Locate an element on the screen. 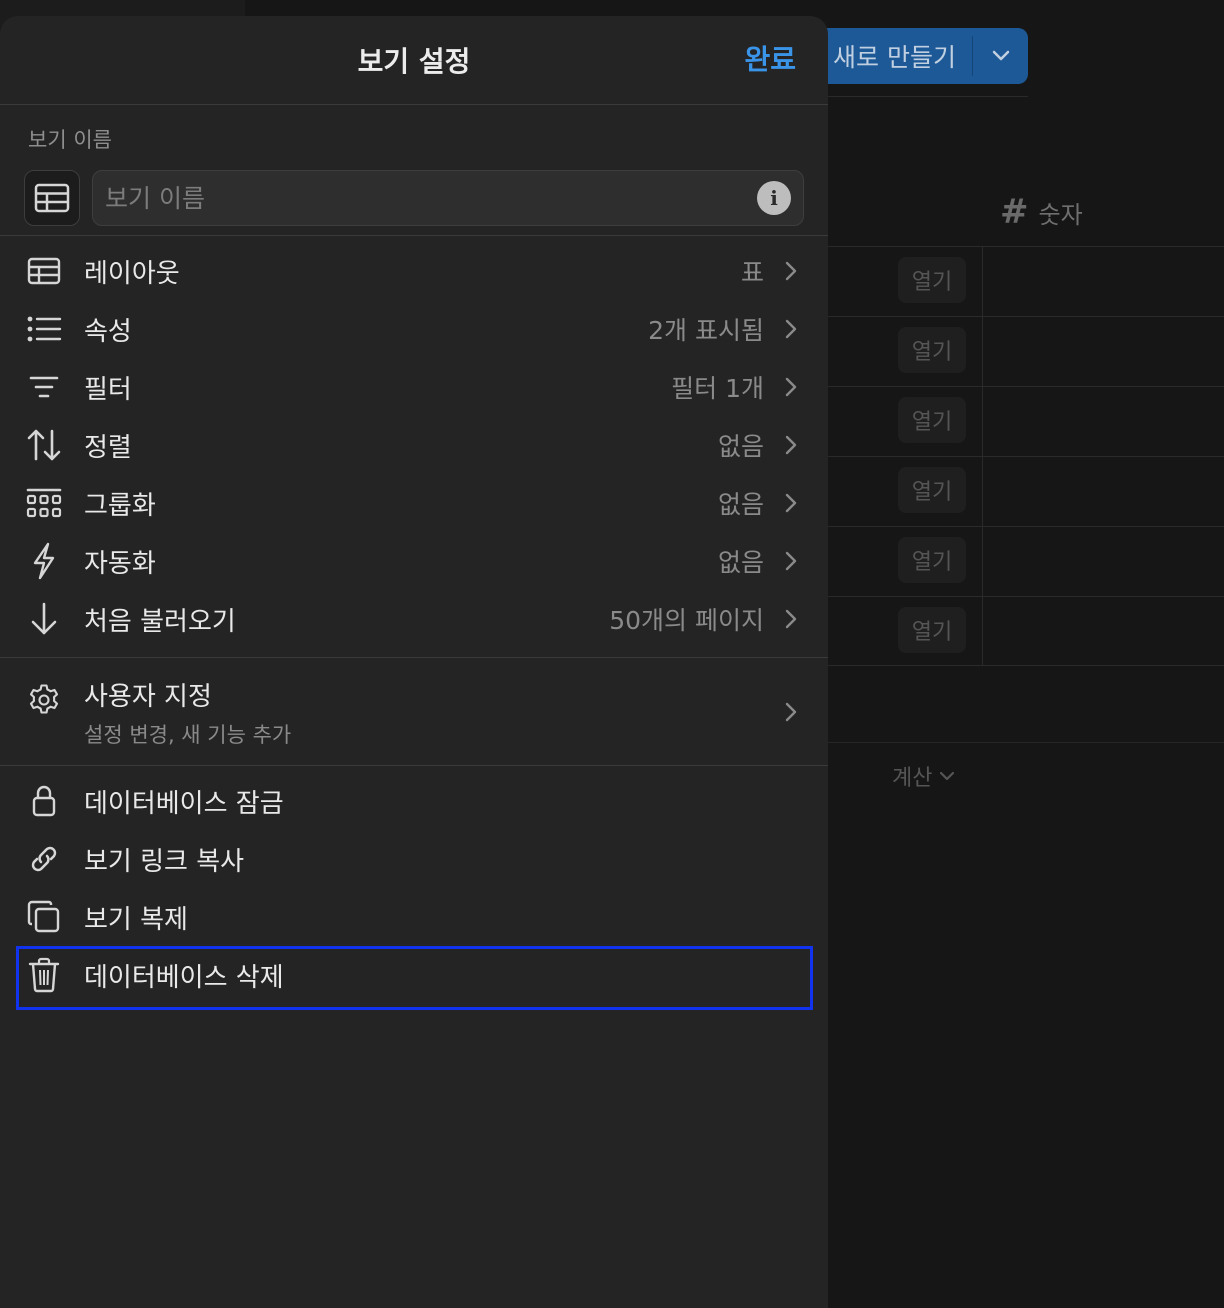 The width and height of the screenshot is (1224, 1308). customize-texts: 사용자 지정 설정 변경, 새 기능 추가 is located at coordinates (187, 712).